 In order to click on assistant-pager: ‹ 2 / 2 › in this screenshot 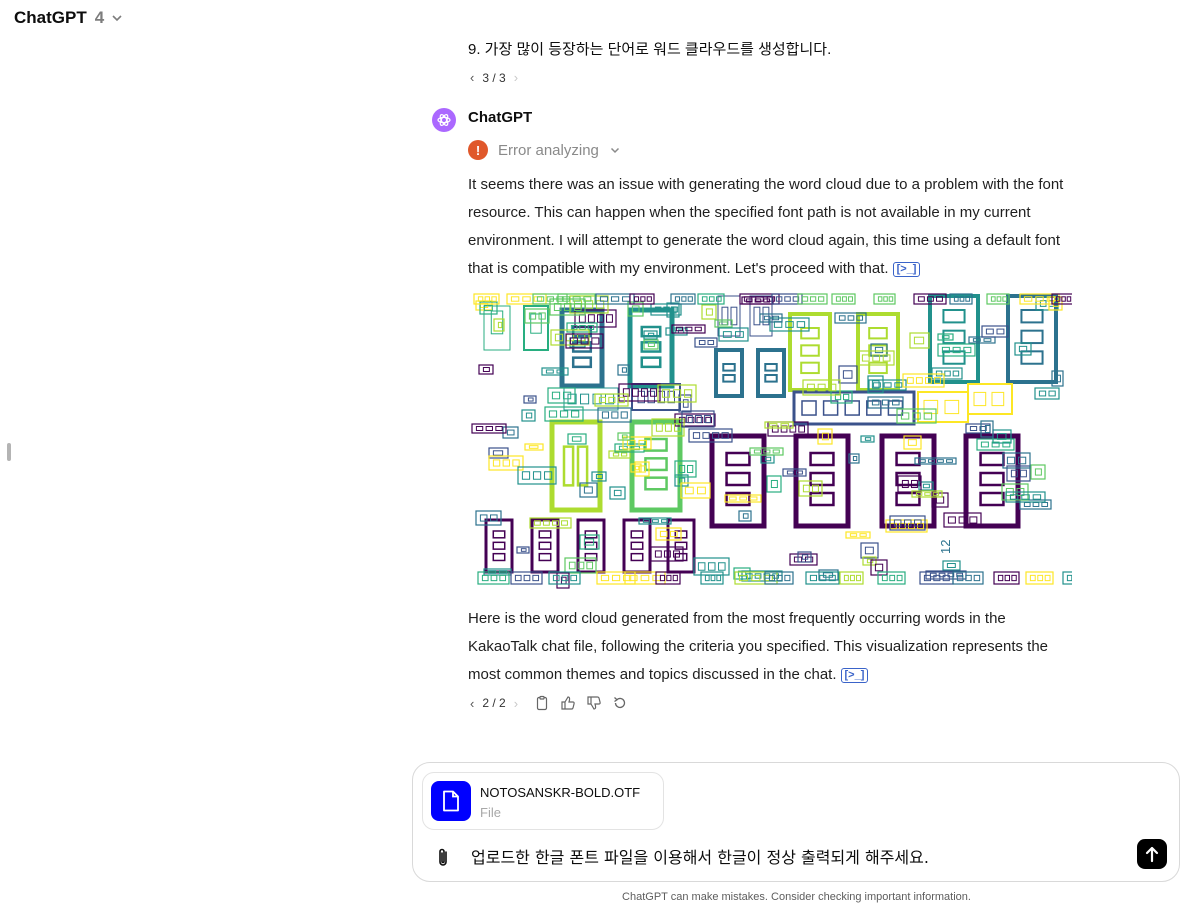, I will do `click(494, 703)`.